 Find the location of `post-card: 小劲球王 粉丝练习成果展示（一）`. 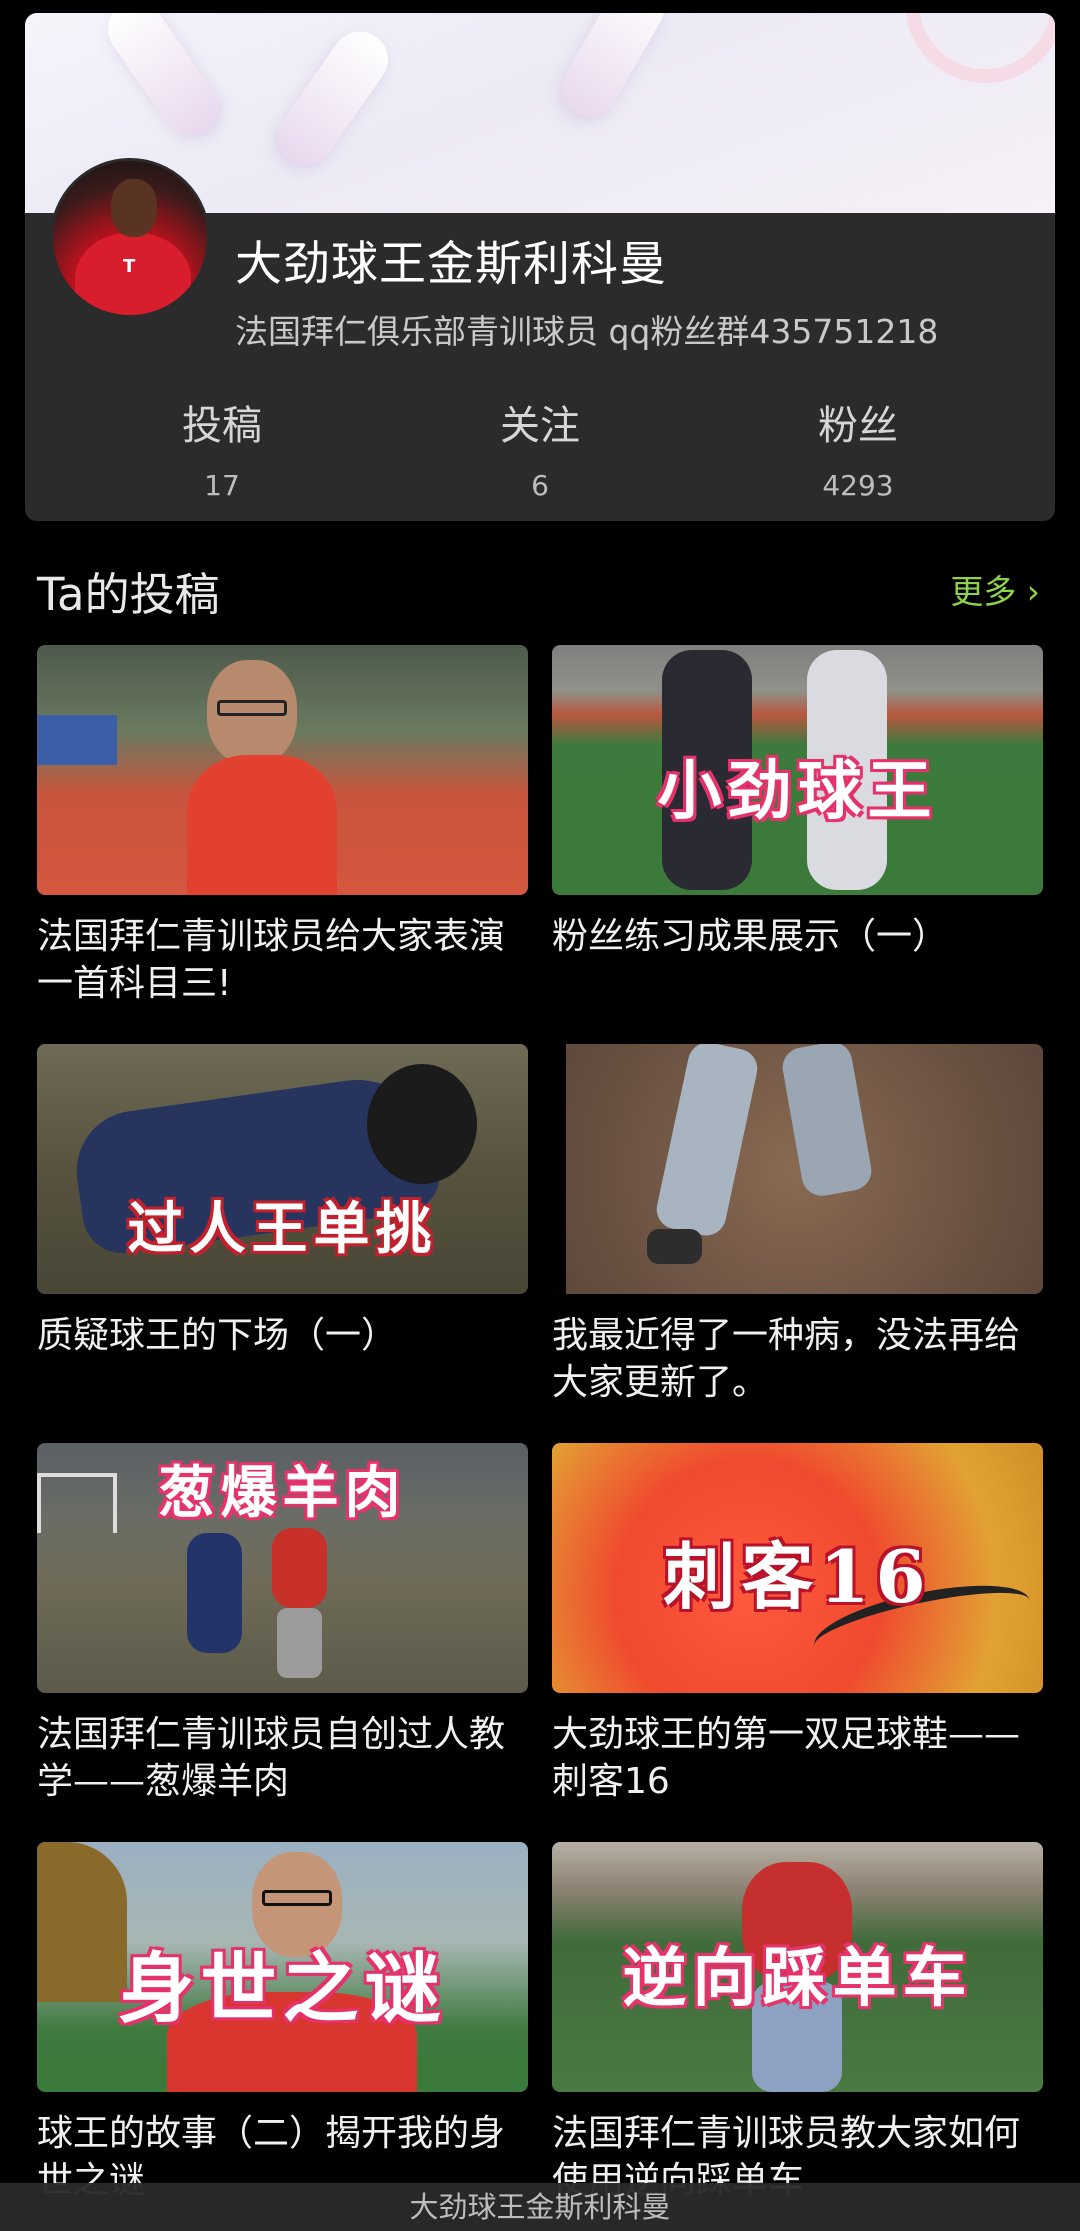

post-card: 小劲球王 粉丝练习成果展示（一） is located at coordinates (797, 802).